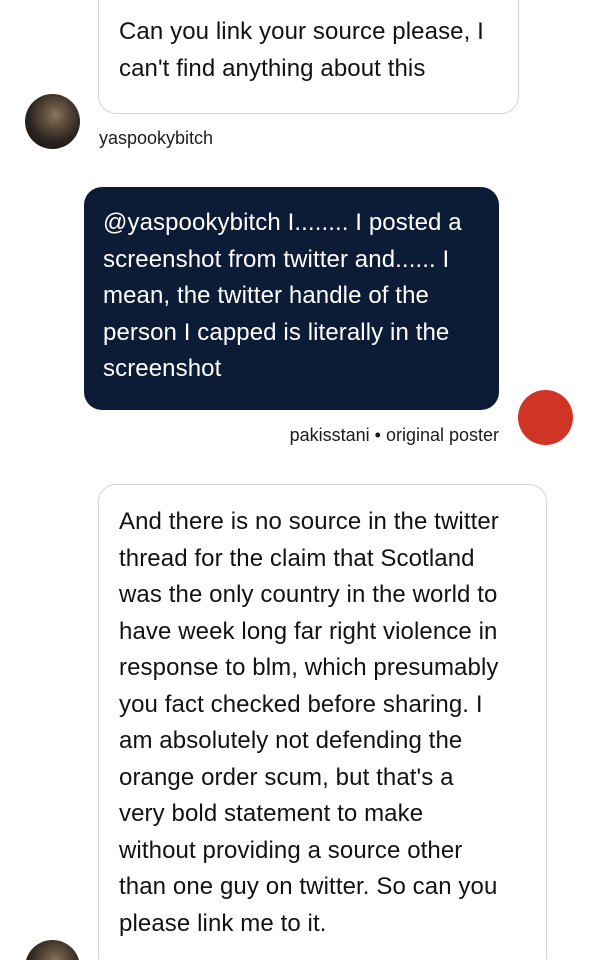 Image resolution: width=598 pixels, height=960 pixels. What do you see at coordinates (545, 417) in the screenshot?
I see `avatar-op` at bounding box center [545, 417].